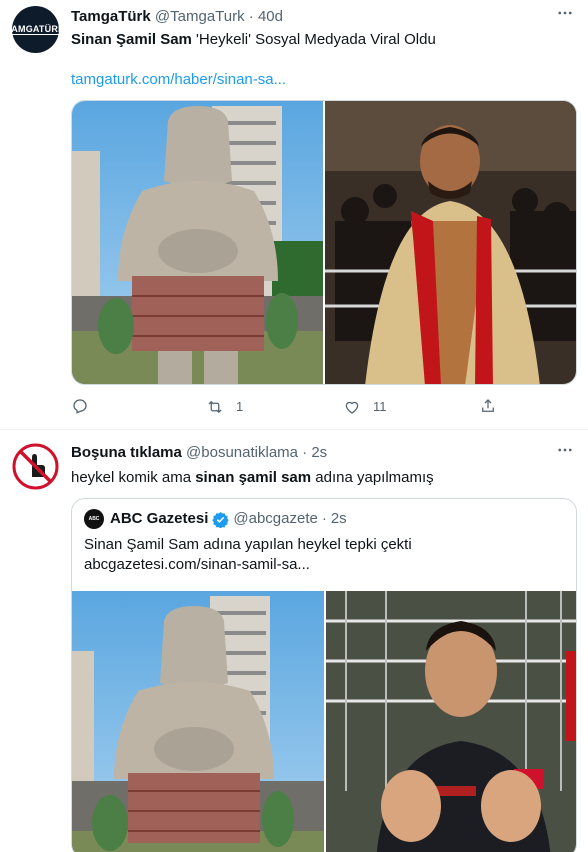  What do you see at coordinates (94, 519) in the screenshot?
I see `quoted-avatar: ABC` at bounding box center [94, 519].